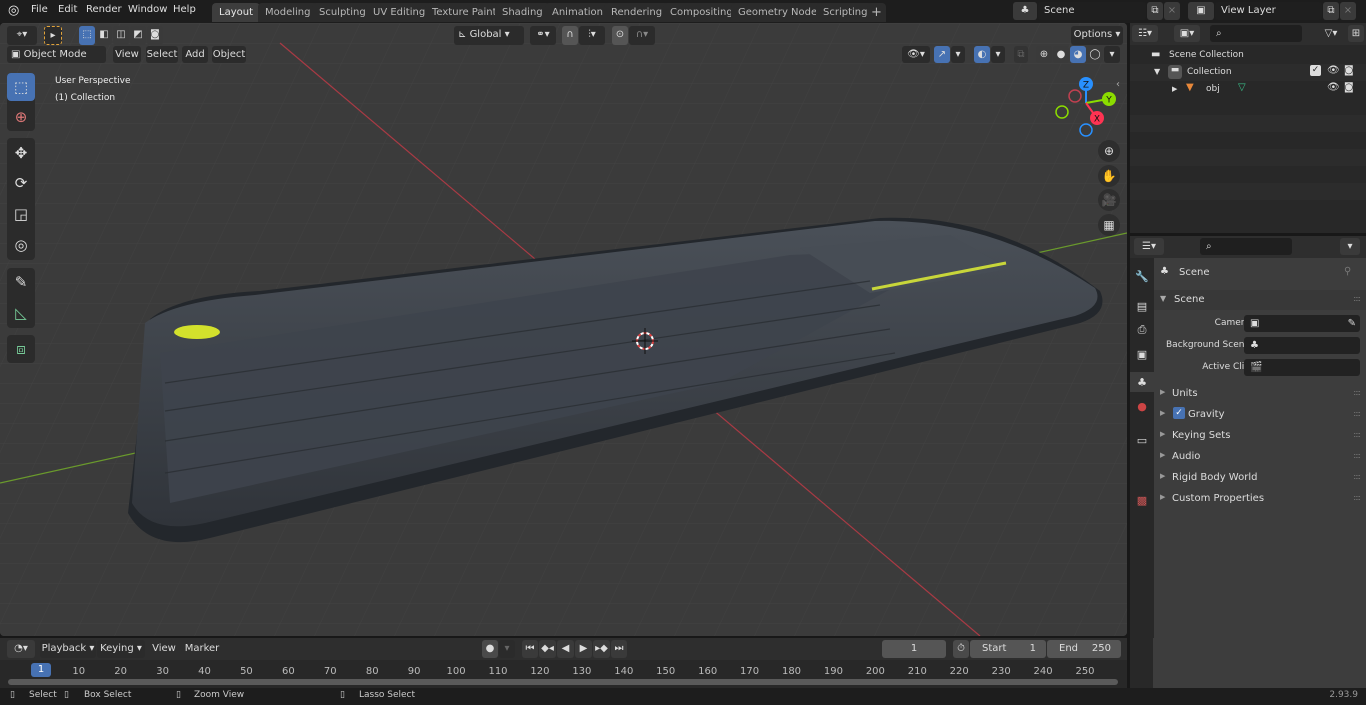 This screenshot has height=705, width=1366. Describe the element at coordinates (620, 35) in the screenshot. I see `proportional-edit-icon: ⊙` at that location.